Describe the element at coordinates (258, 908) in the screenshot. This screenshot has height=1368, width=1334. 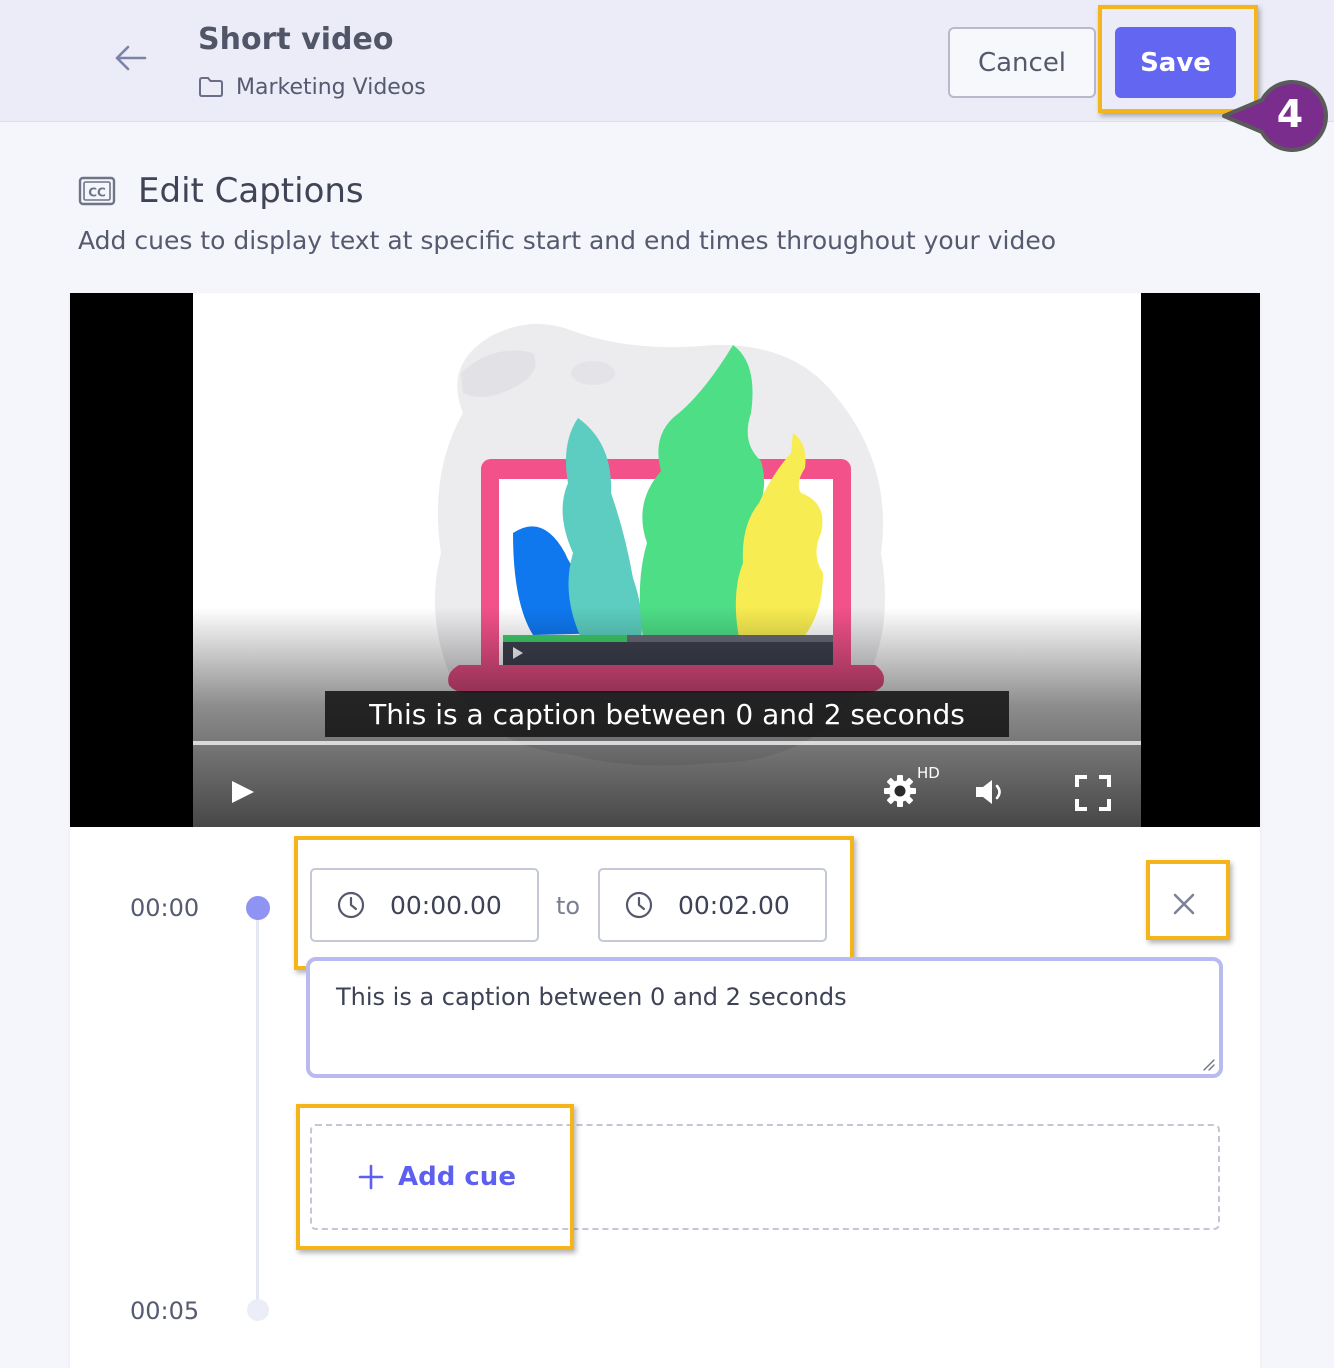
I see `timeline-dot-active` at that location.